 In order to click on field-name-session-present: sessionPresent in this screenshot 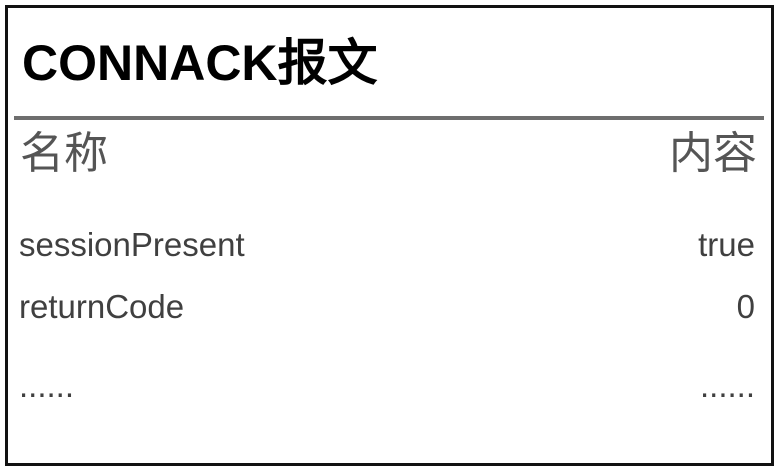, I will do `click(132, 244)`.